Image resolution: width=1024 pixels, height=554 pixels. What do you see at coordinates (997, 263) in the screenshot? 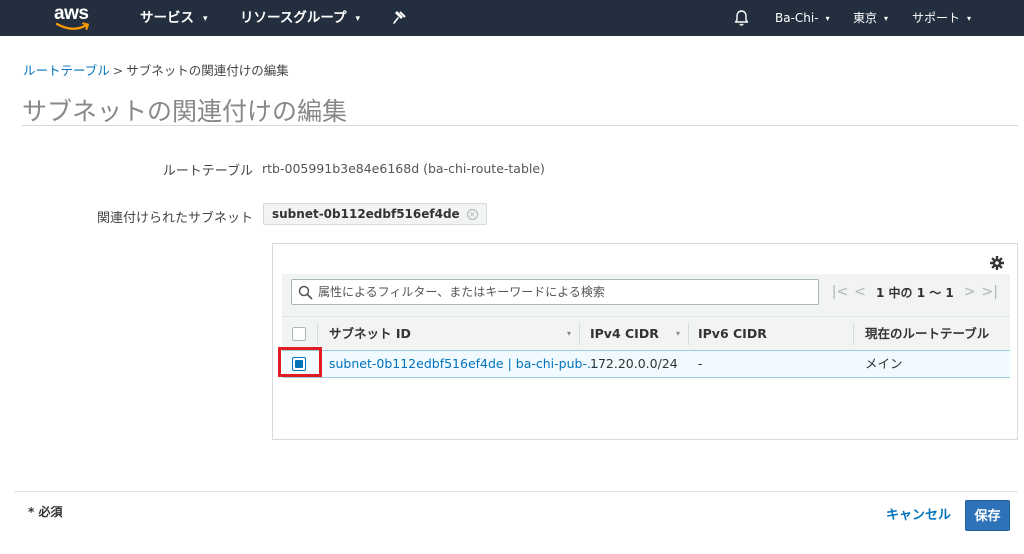
I see `gear-icon` at bounding box center [997, 263].